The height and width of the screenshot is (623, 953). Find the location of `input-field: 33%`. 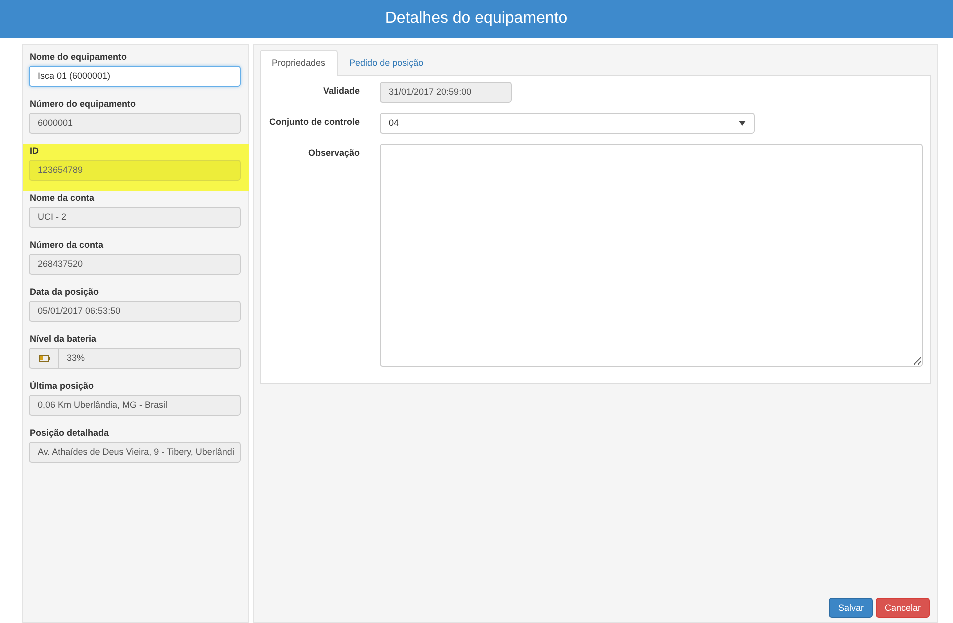

input-field: 33% is located at coordinates (149, 358).